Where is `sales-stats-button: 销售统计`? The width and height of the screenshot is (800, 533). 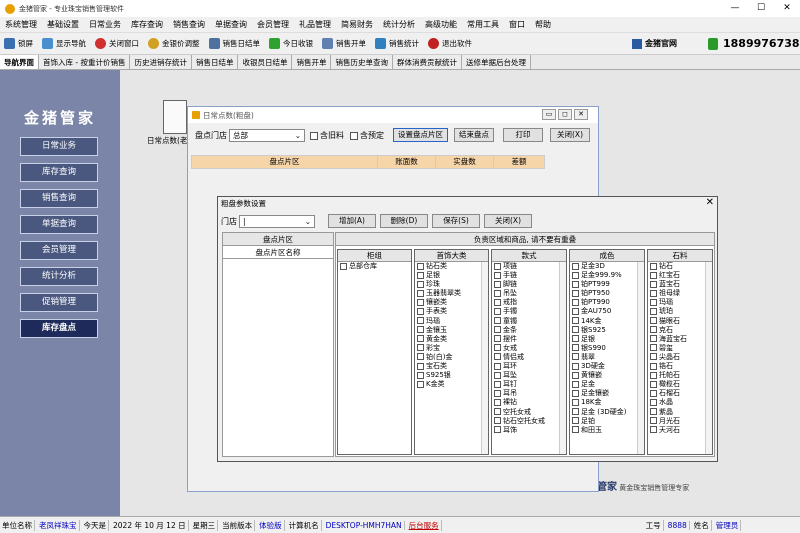 sales-stats-button: 销售统计 is located at coordinates (397, 43).